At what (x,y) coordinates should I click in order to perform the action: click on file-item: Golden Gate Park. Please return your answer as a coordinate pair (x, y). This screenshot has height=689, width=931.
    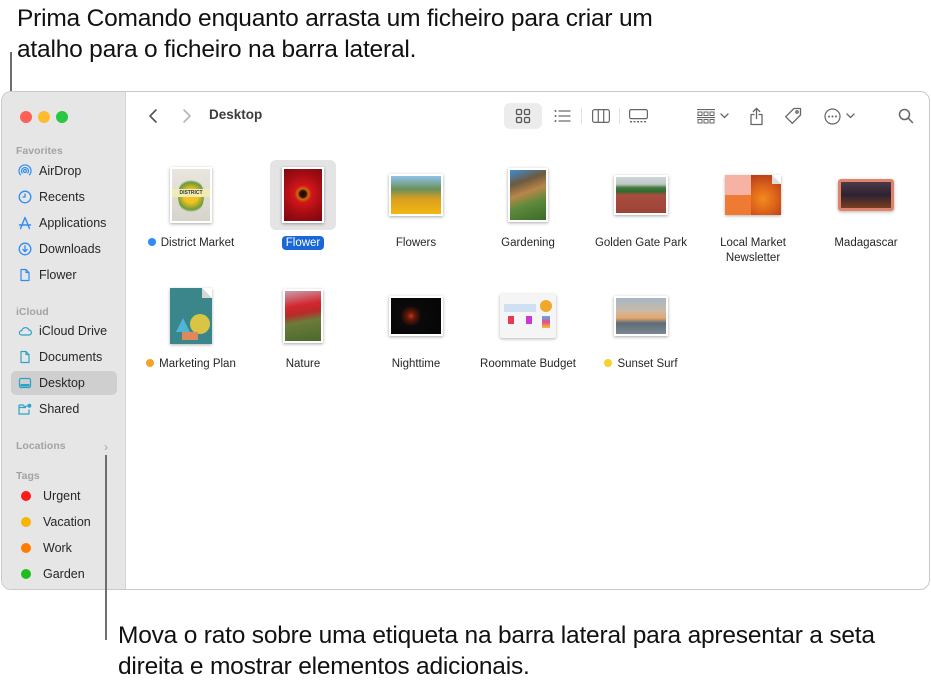
    Looking at the image, I should click on (641, 205).